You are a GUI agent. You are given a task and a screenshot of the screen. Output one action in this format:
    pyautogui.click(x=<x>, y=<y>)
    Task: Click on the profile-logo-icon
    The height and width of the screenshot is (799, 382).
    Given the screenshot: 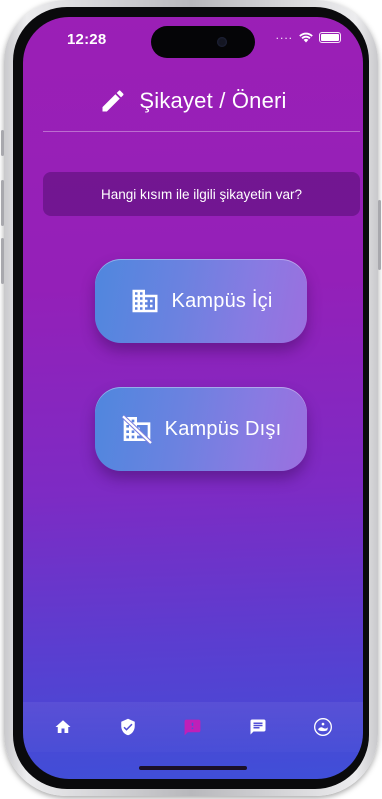 What is the action you would take?
    pyautogui.click(x=322, y=727)
    